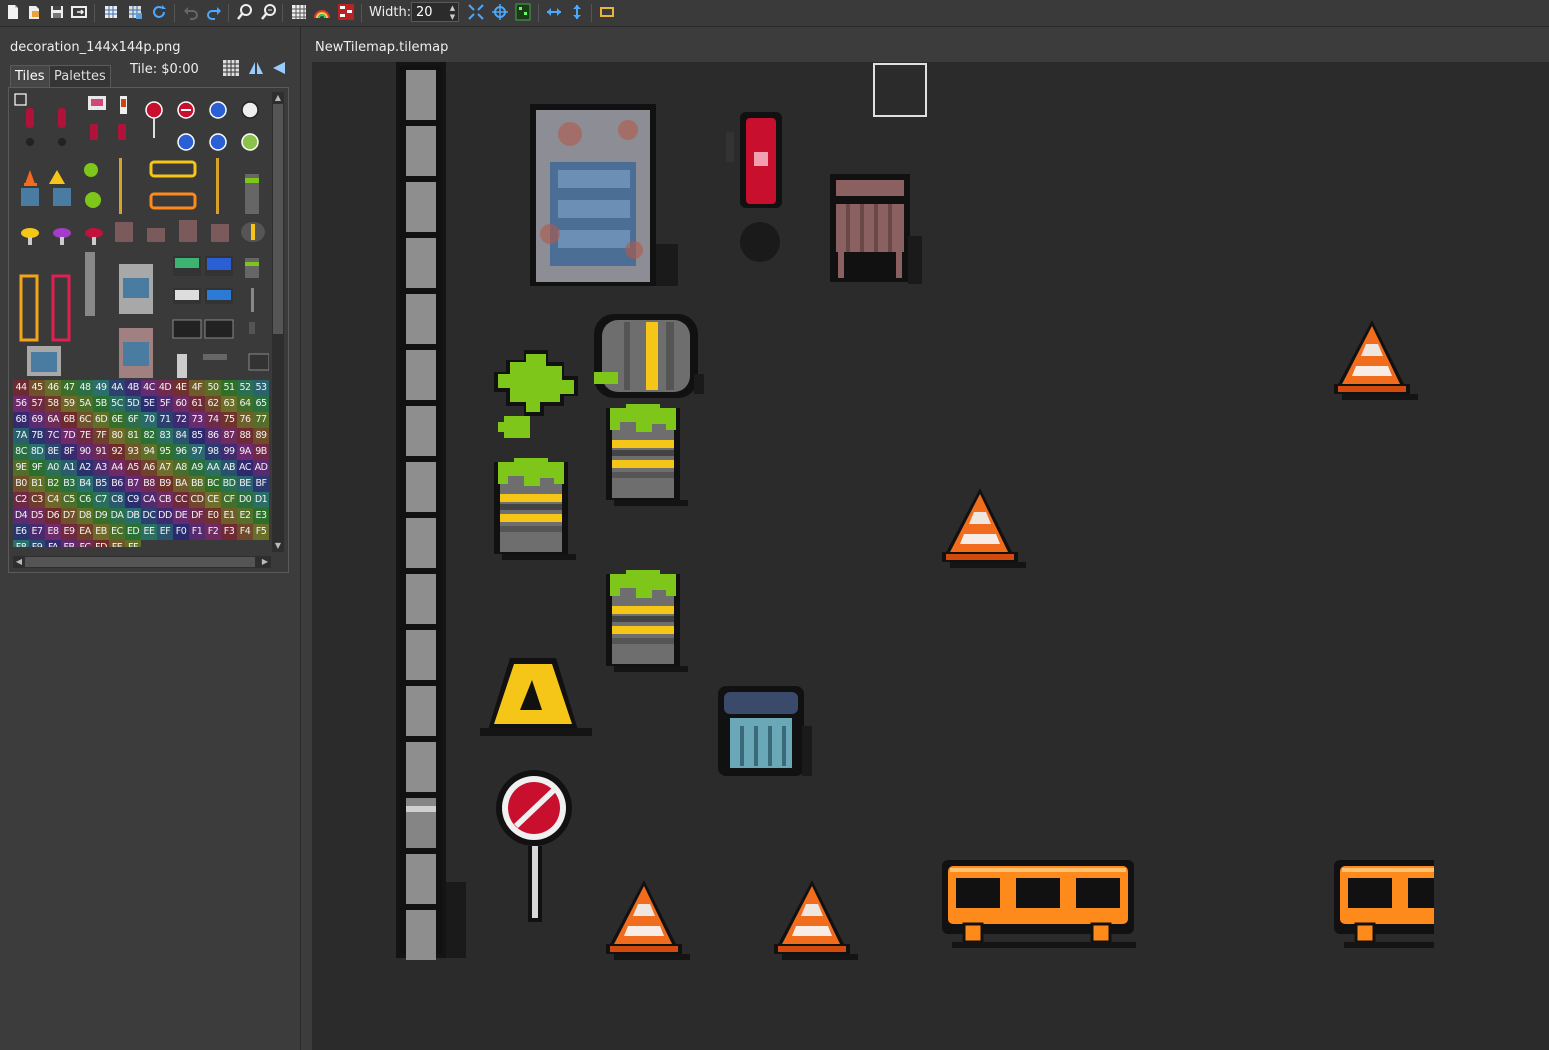 Image resolution: width=1549 pixels, height=1050 pixels. What do you see at coordinates (181, 436) in the screenshot?
I see `tile-index-cell: 84` at bounding box center [181, 436].